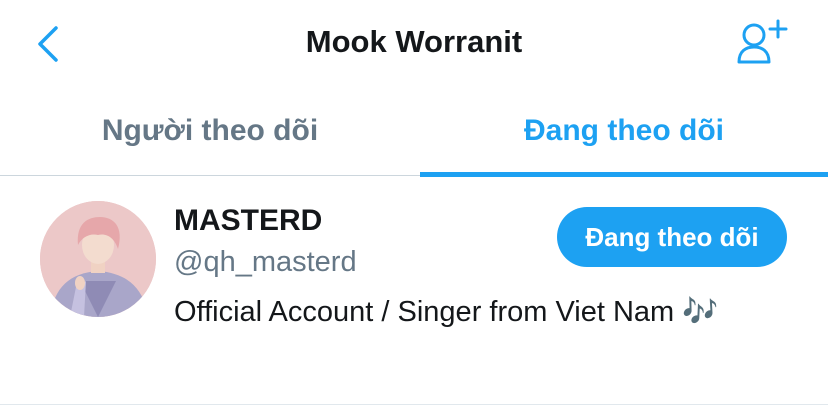 The image size is (828, 410). Describe the element at coordinates (265, 262) in the screenshot. I see `user-handle: @qh_masterd` at that location.